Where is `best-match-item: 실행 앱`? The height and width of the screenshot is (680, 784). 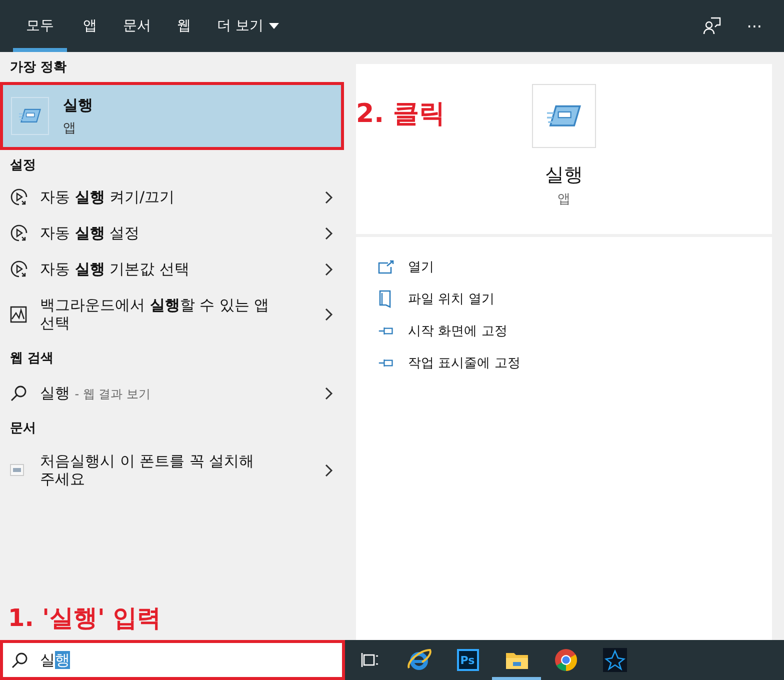 best-match-item: 실행 앱 is located at coordinates (172, 116).